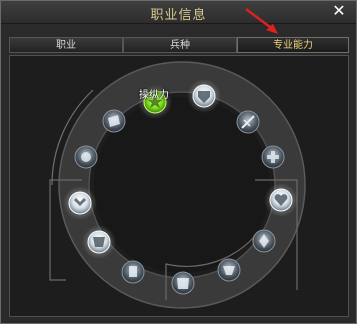  What do you see at coordinates (114, 121) in the screenshot?
I see `node-scroll-upper-left` at bounding box center [114, 121].